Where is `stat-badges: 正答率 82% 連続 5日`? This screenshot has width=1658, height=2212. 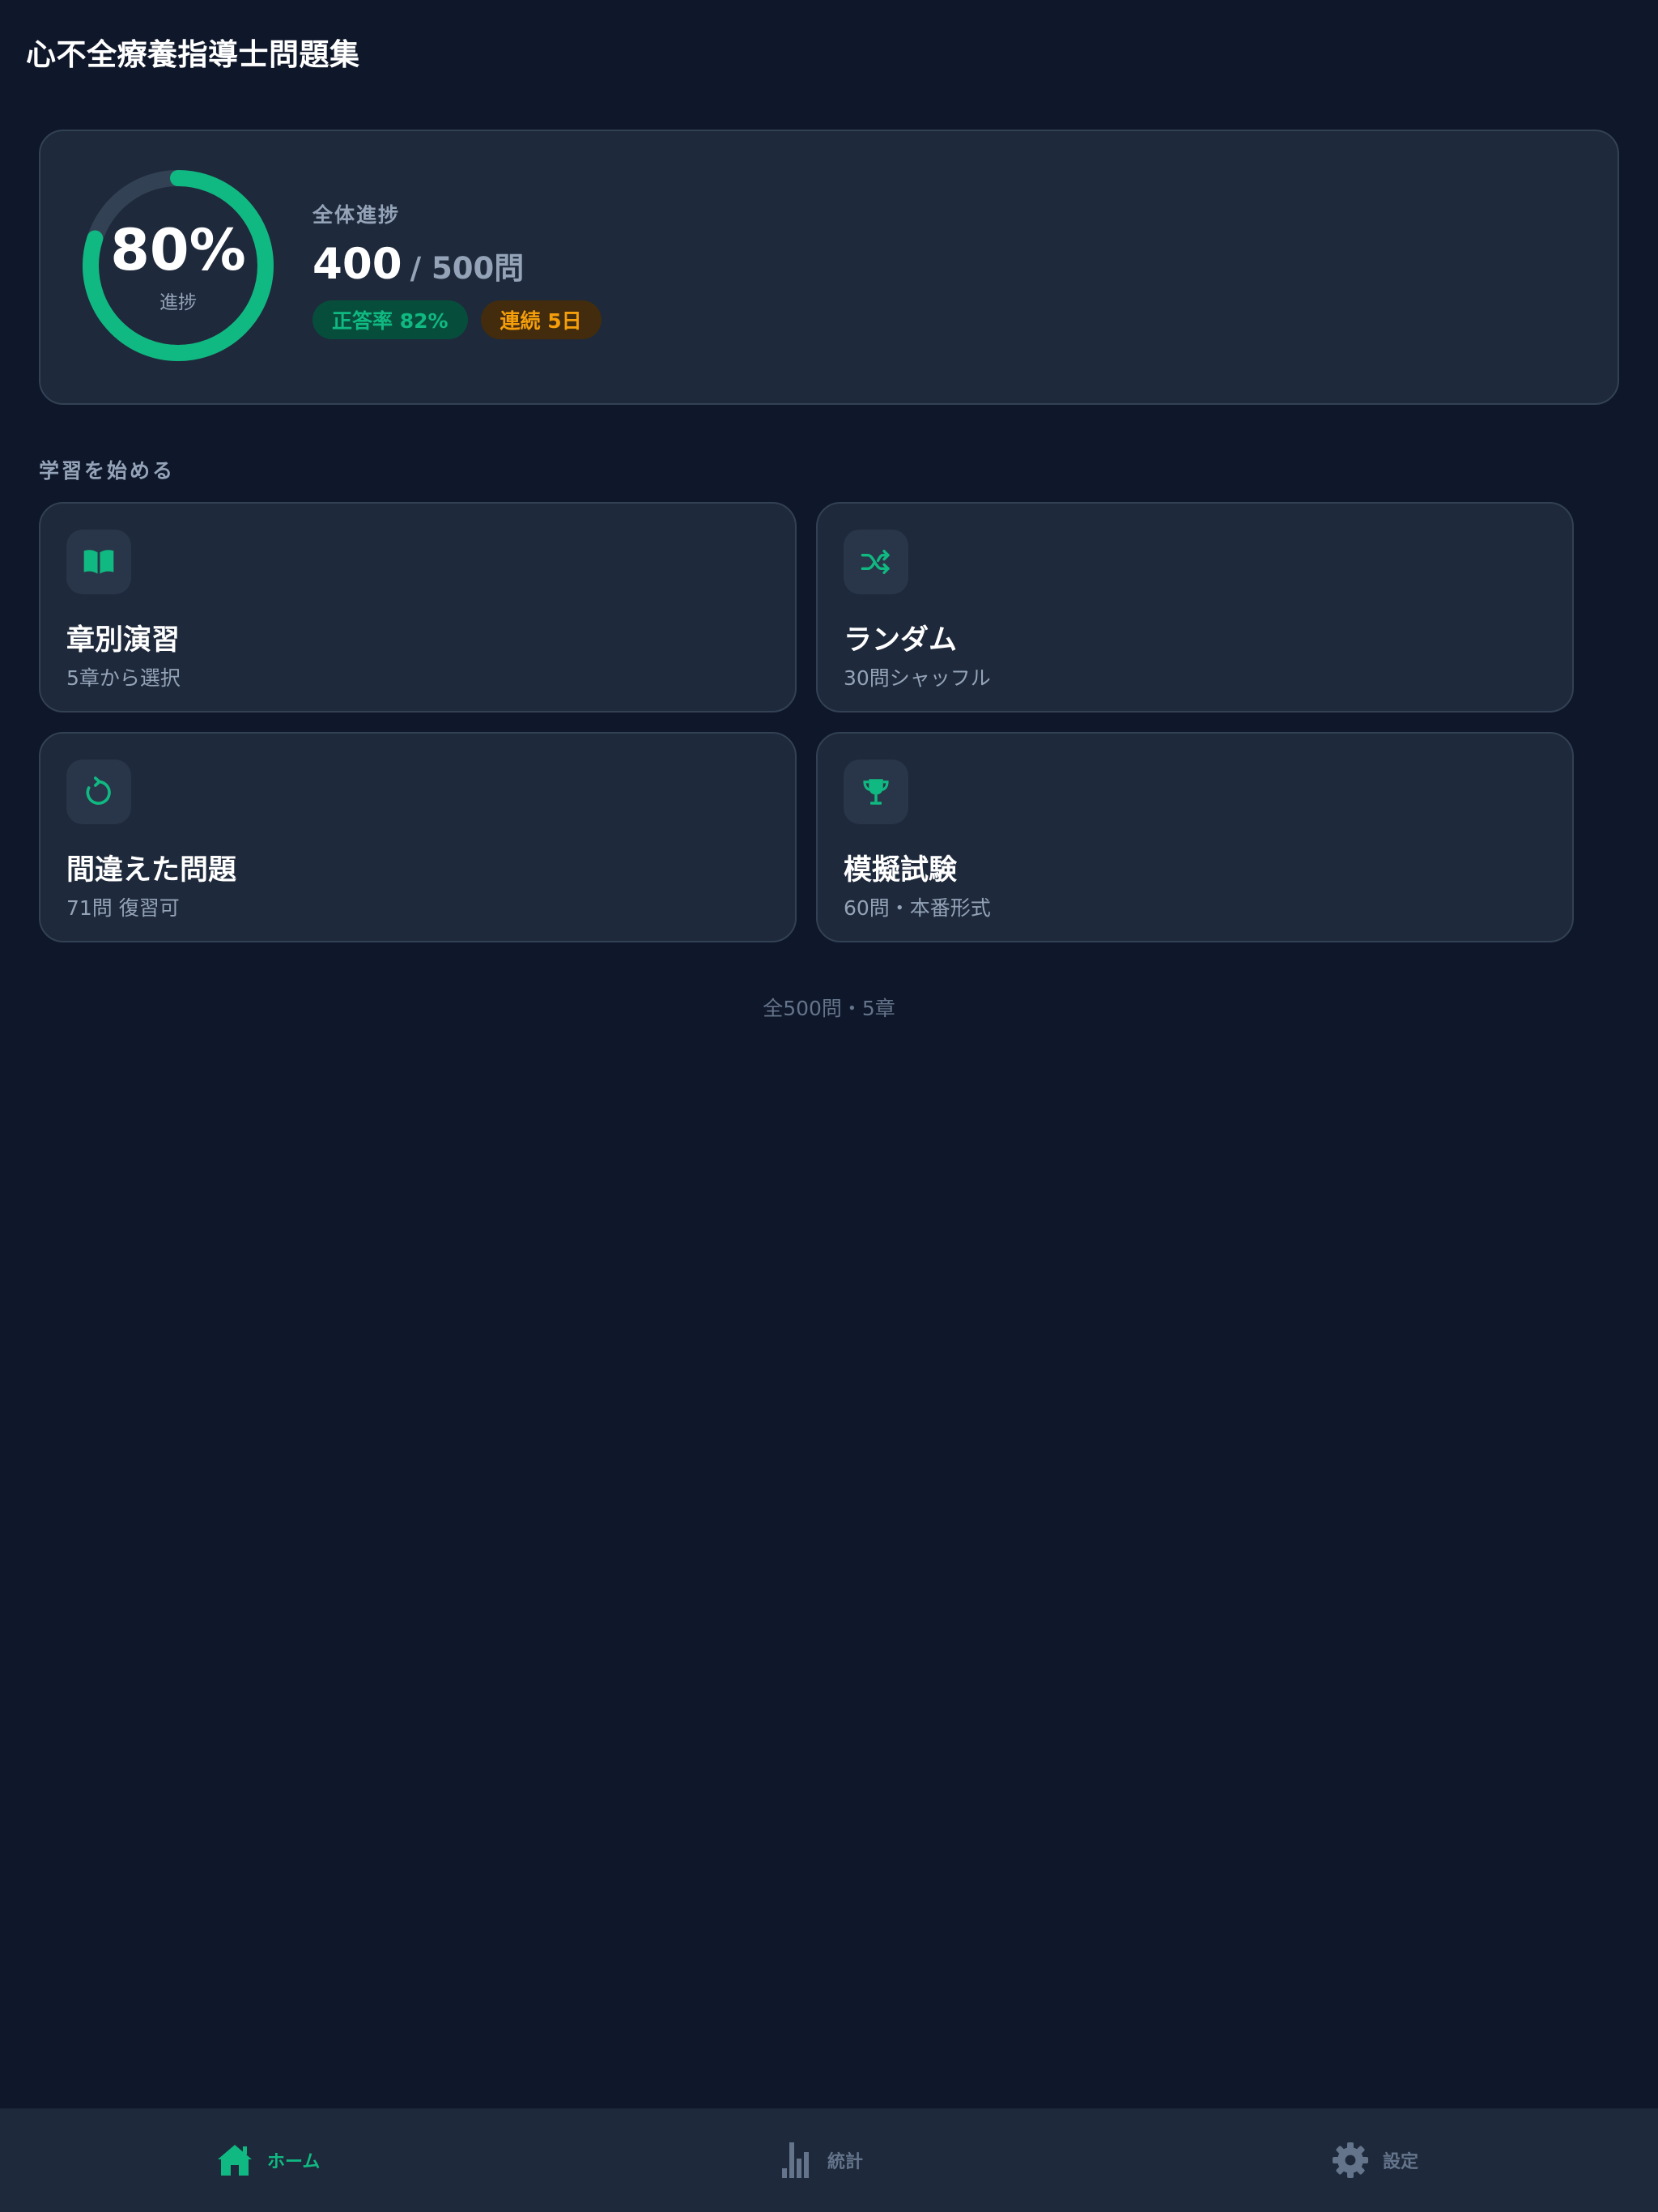
stat-badges: 正答率 82% 連続 5日 is located at coordinates (463, 320).